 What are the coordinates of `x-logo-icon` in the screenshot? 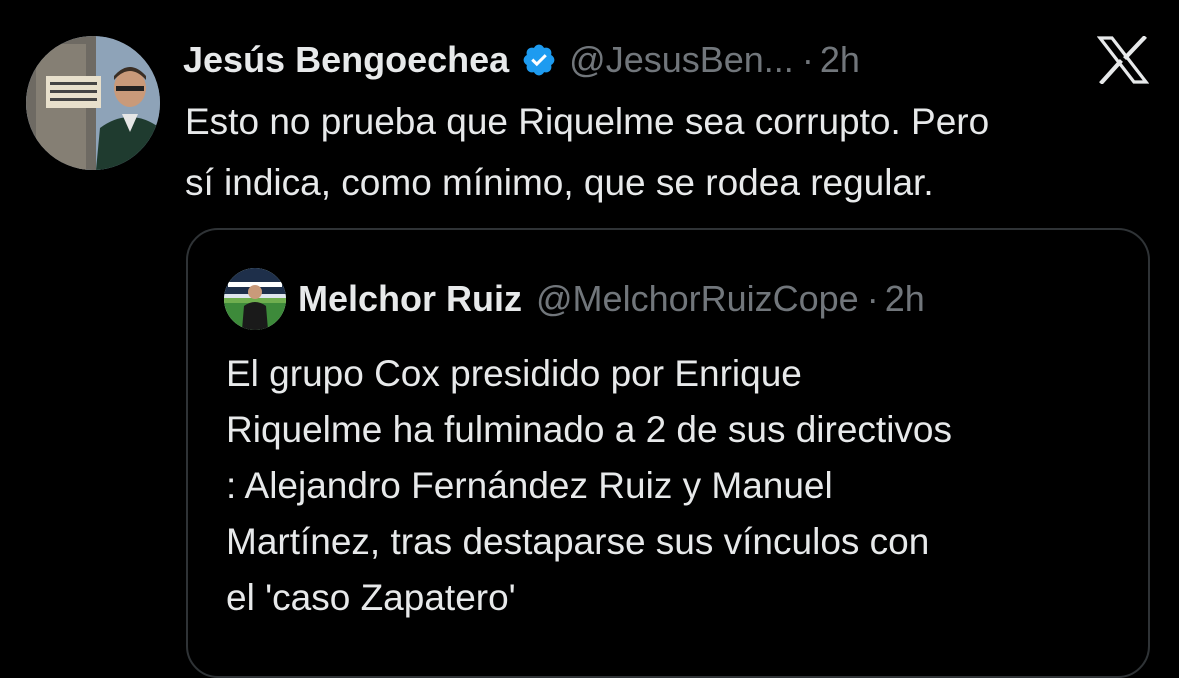 It's located at (1123, 60).